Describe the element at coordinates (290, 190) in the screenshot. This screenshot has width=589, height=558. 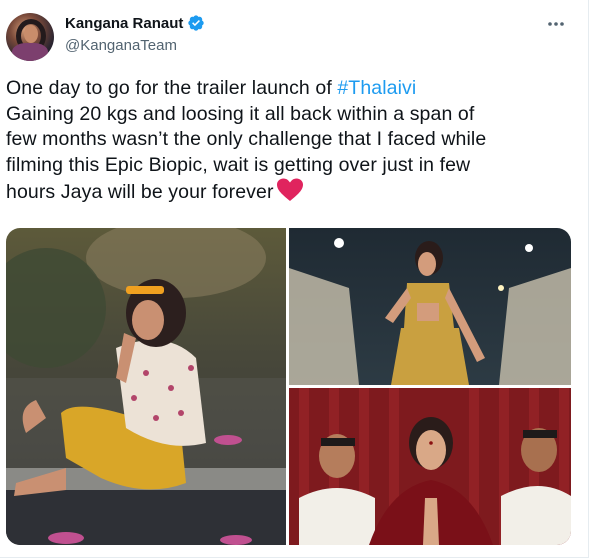
I see `red-heart-icon` at that location.